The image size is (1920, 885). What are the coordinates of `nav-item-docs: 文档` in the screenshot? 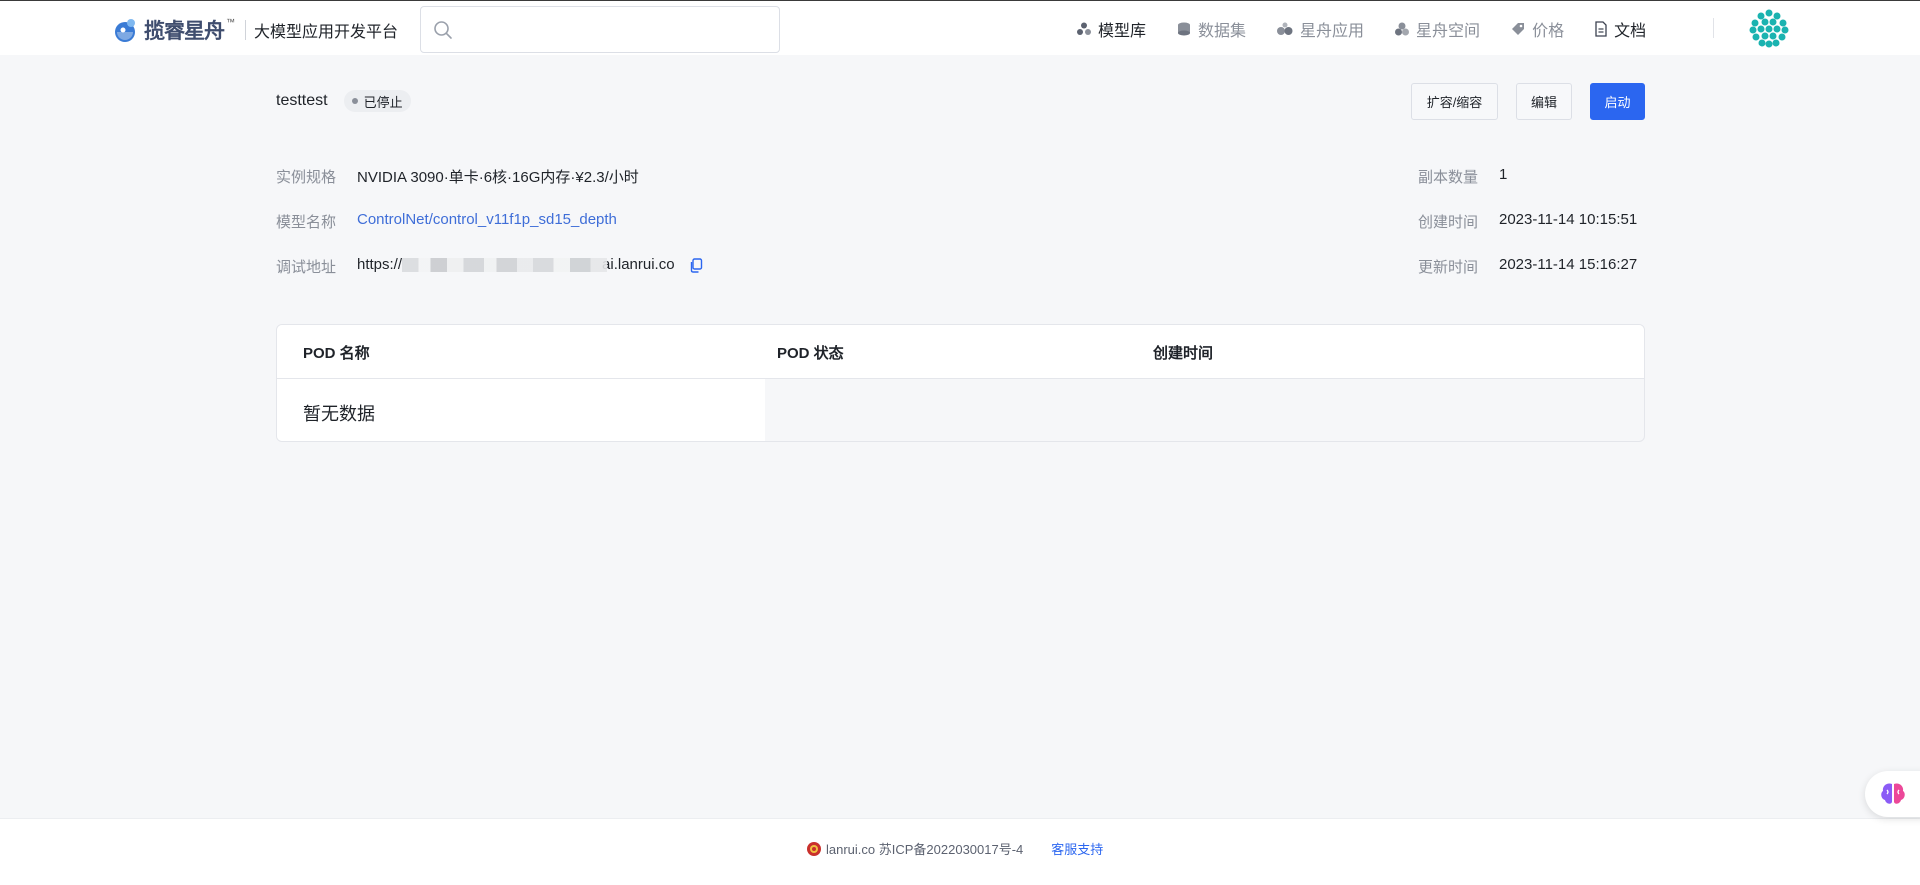 It's located at (1620, 29).